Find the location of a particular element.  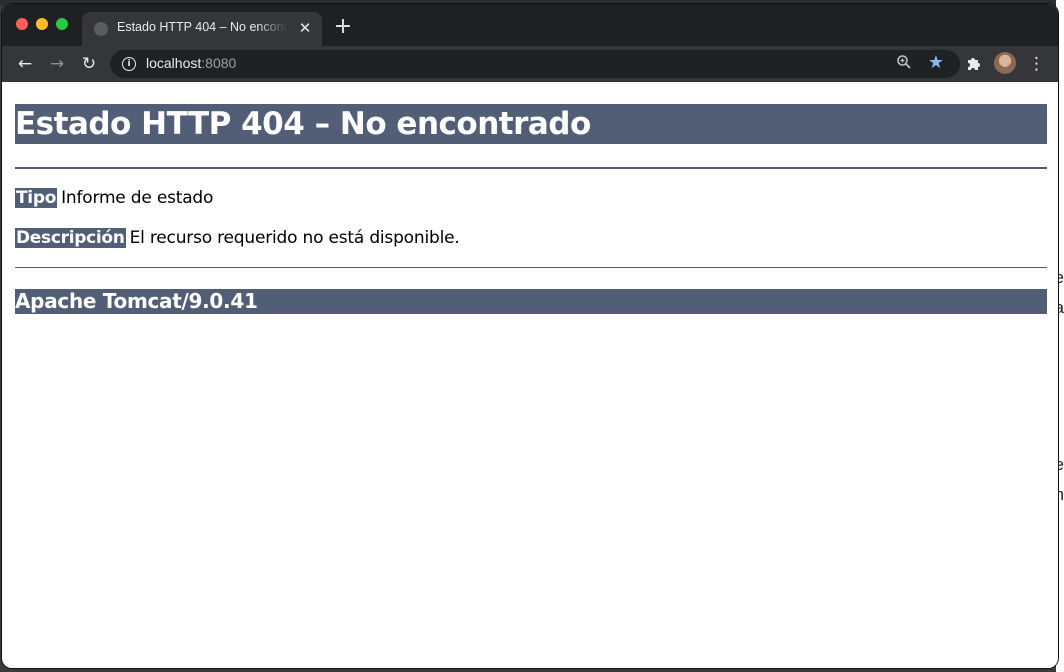

back-icon: ← is located at coordinates (25, 64).